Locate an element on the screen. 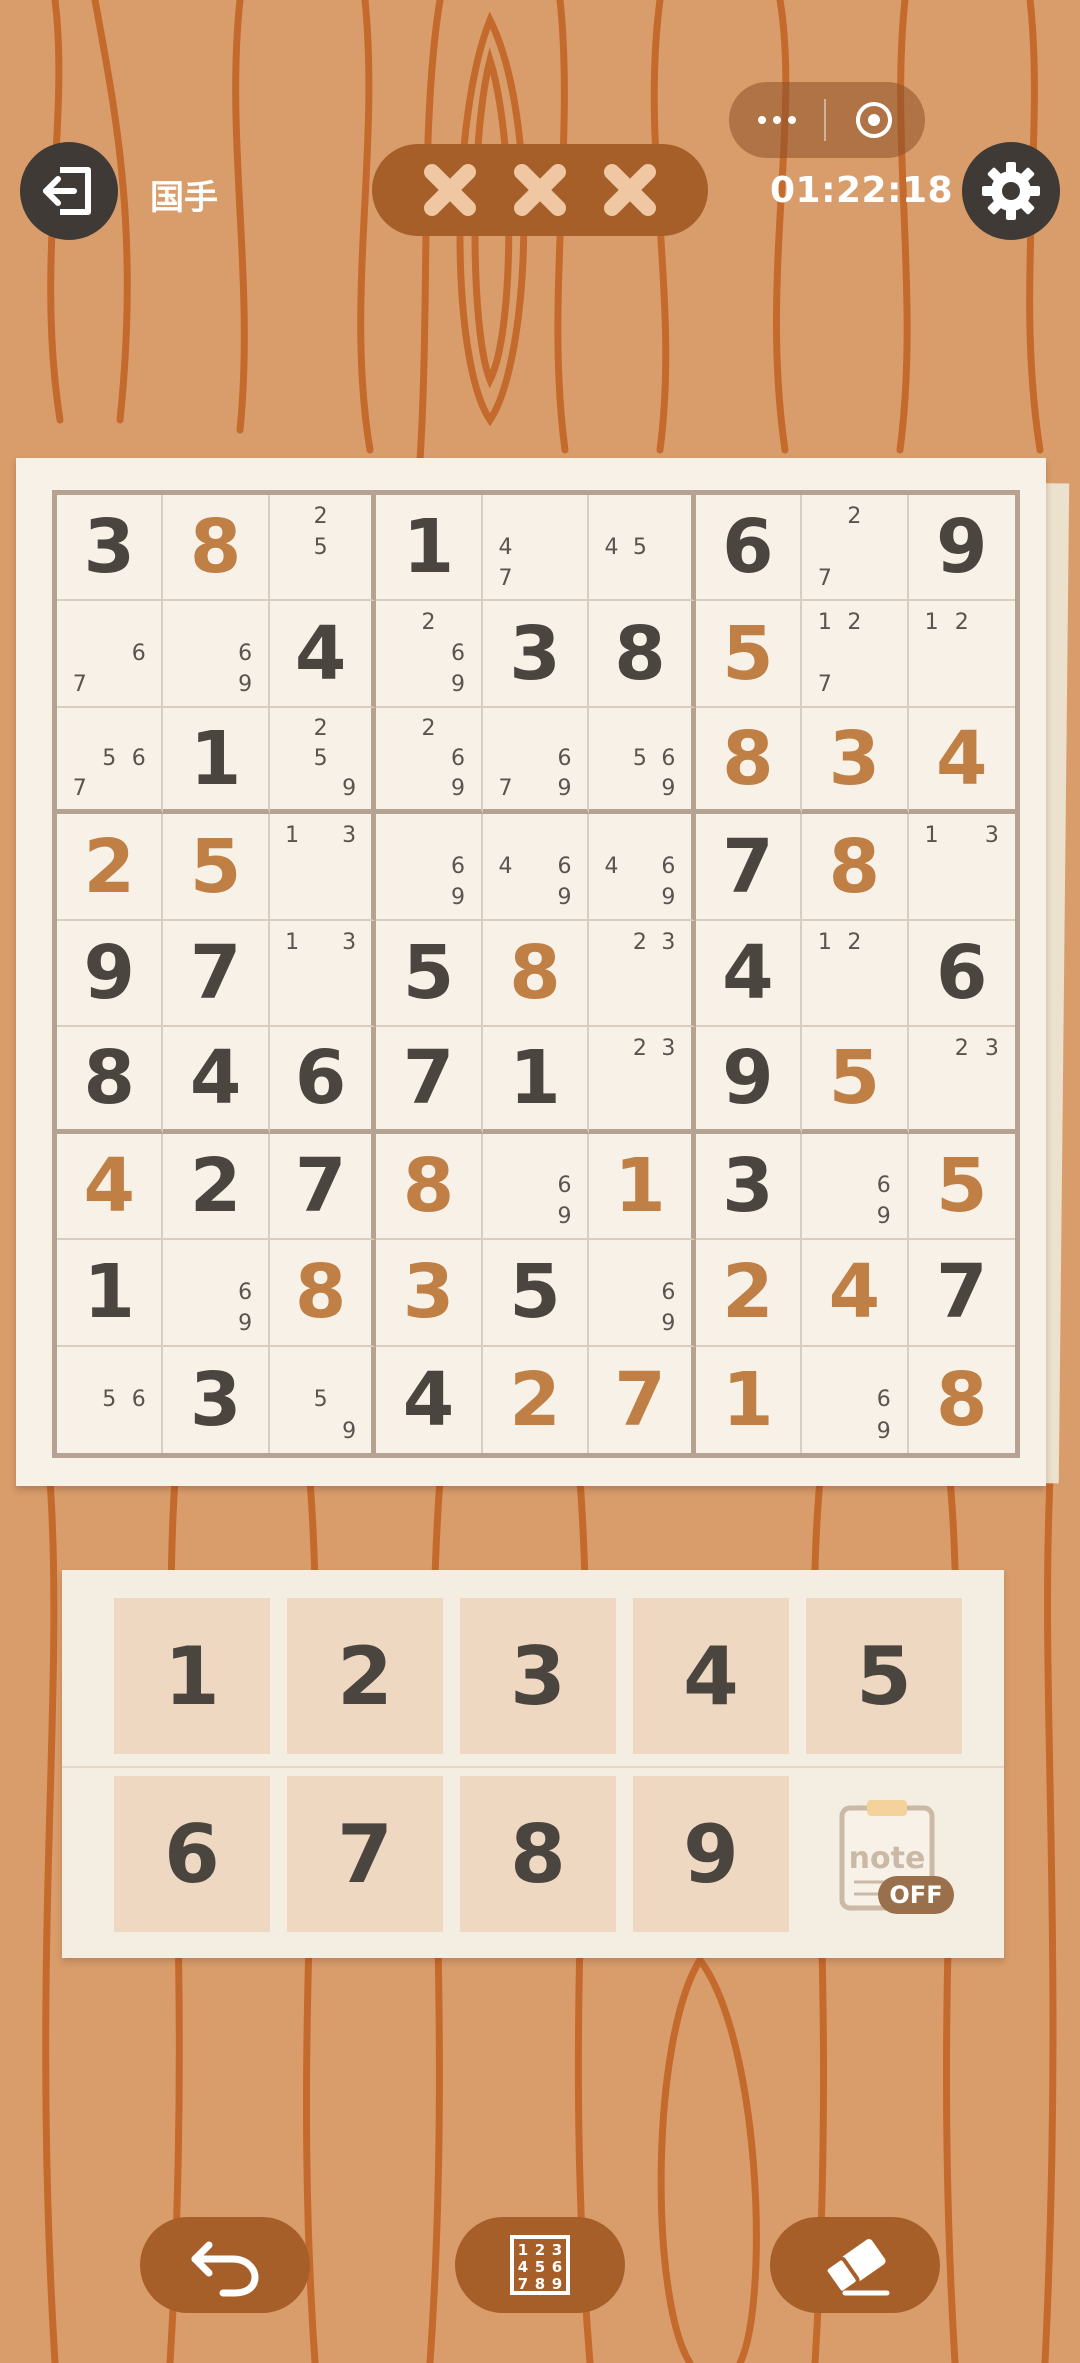 This screenshot has height=2363, width=1080. exit-button is located at coordinates (69, 191).